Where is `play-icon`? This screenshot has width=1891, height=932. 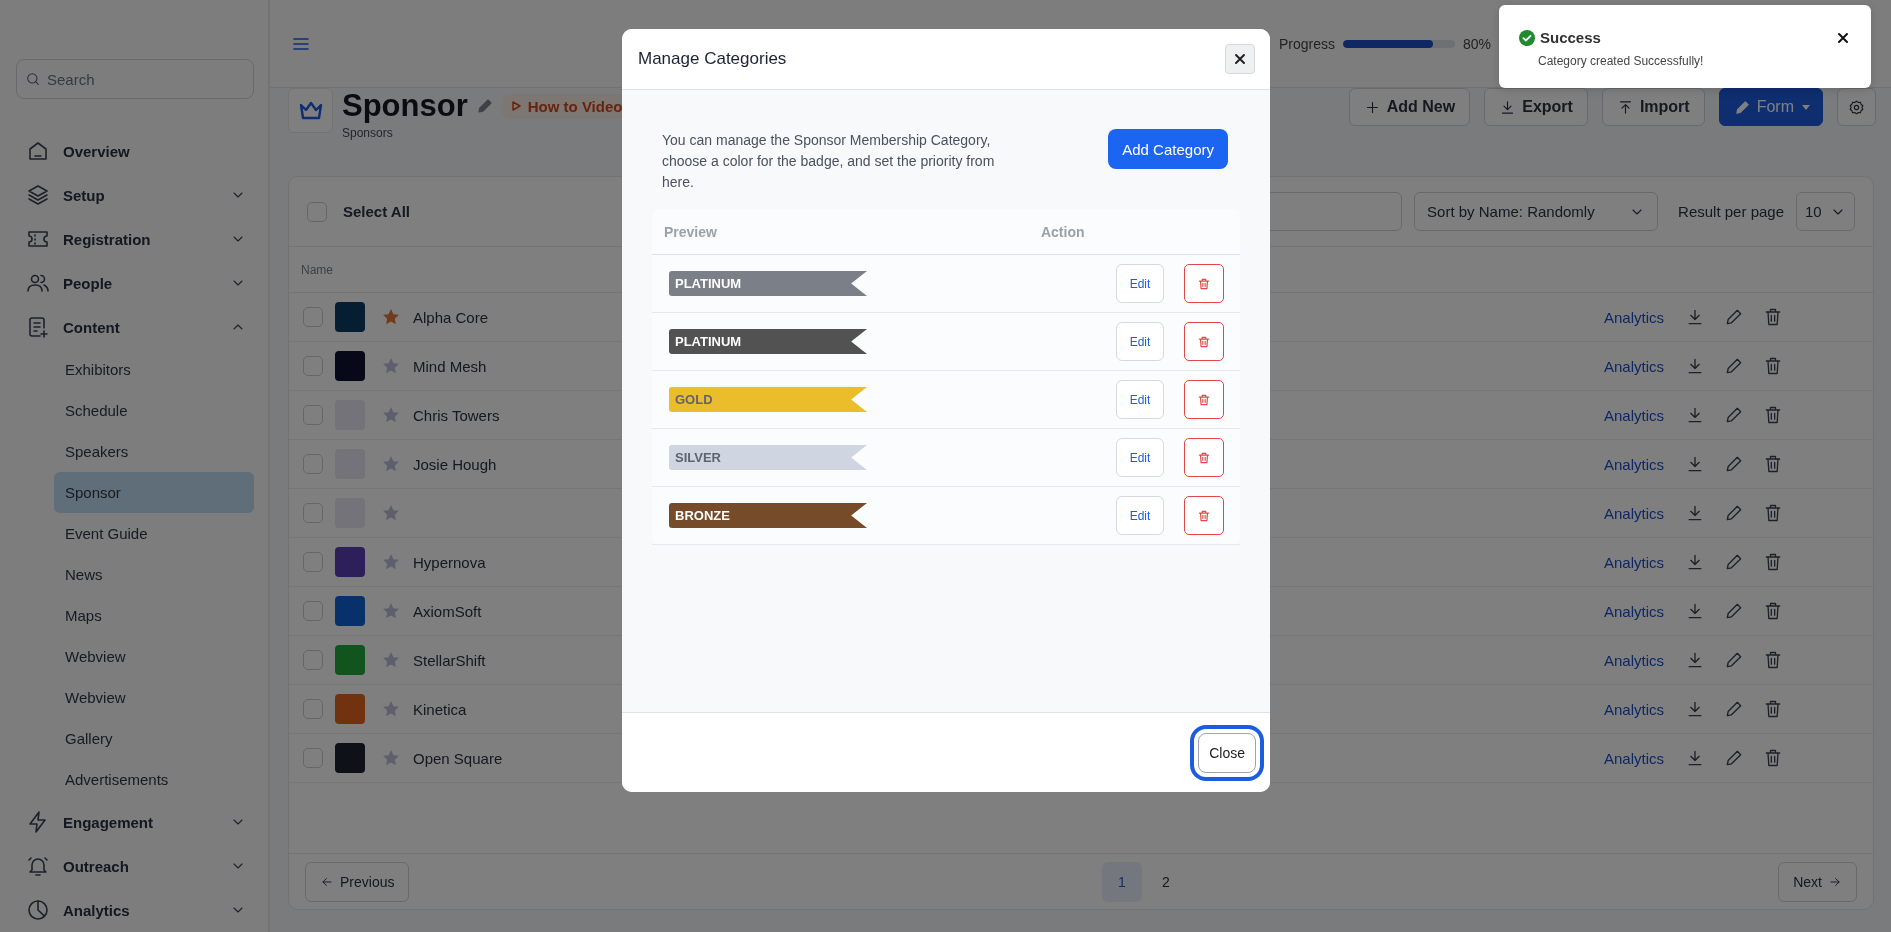
play-icon is located at coordinates (515, 106).